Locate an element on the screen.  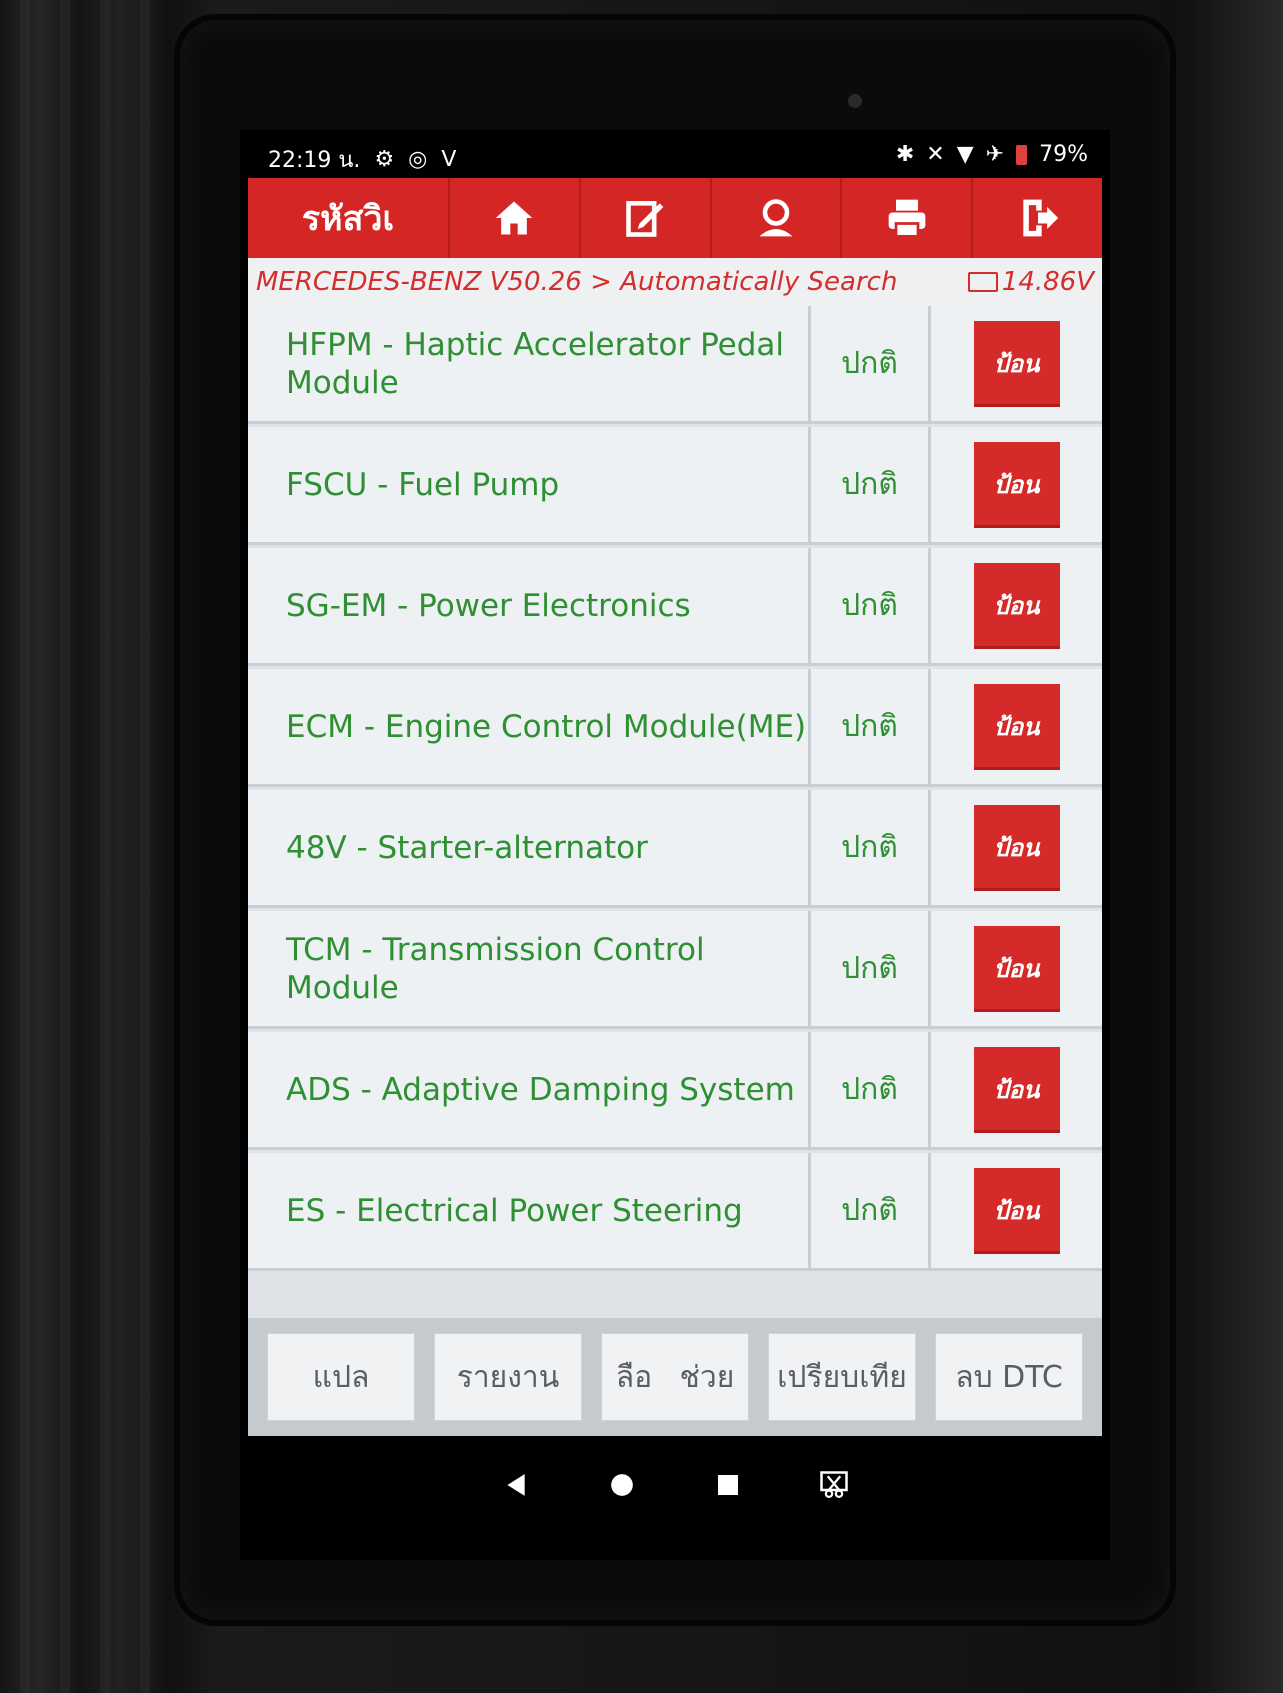
translate-button: แปล is located at coordinates (341, 1377).